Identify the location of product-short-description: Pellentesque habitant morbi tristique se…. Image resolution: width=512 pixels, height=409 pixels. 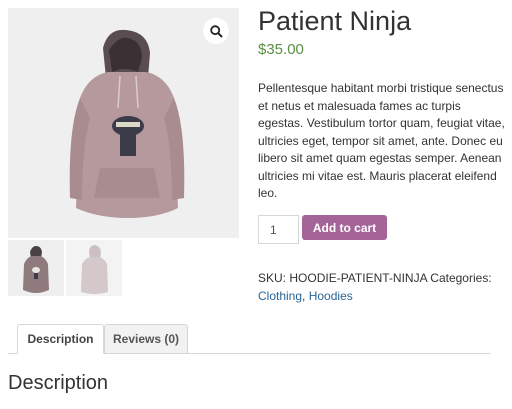
(381, 140).